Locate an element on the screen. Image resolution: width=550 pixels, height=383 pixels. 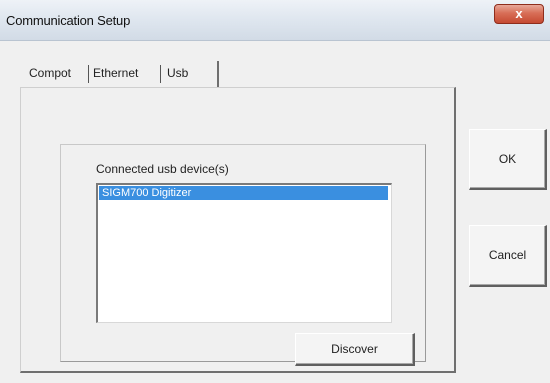
tab-compot: Compot is located at coordinates (50, 73).